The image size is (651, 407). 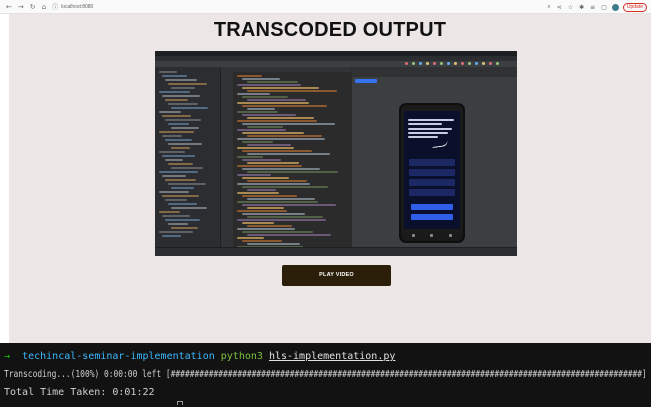 I want to click on phone-emulator, so click(x=432, y=173).